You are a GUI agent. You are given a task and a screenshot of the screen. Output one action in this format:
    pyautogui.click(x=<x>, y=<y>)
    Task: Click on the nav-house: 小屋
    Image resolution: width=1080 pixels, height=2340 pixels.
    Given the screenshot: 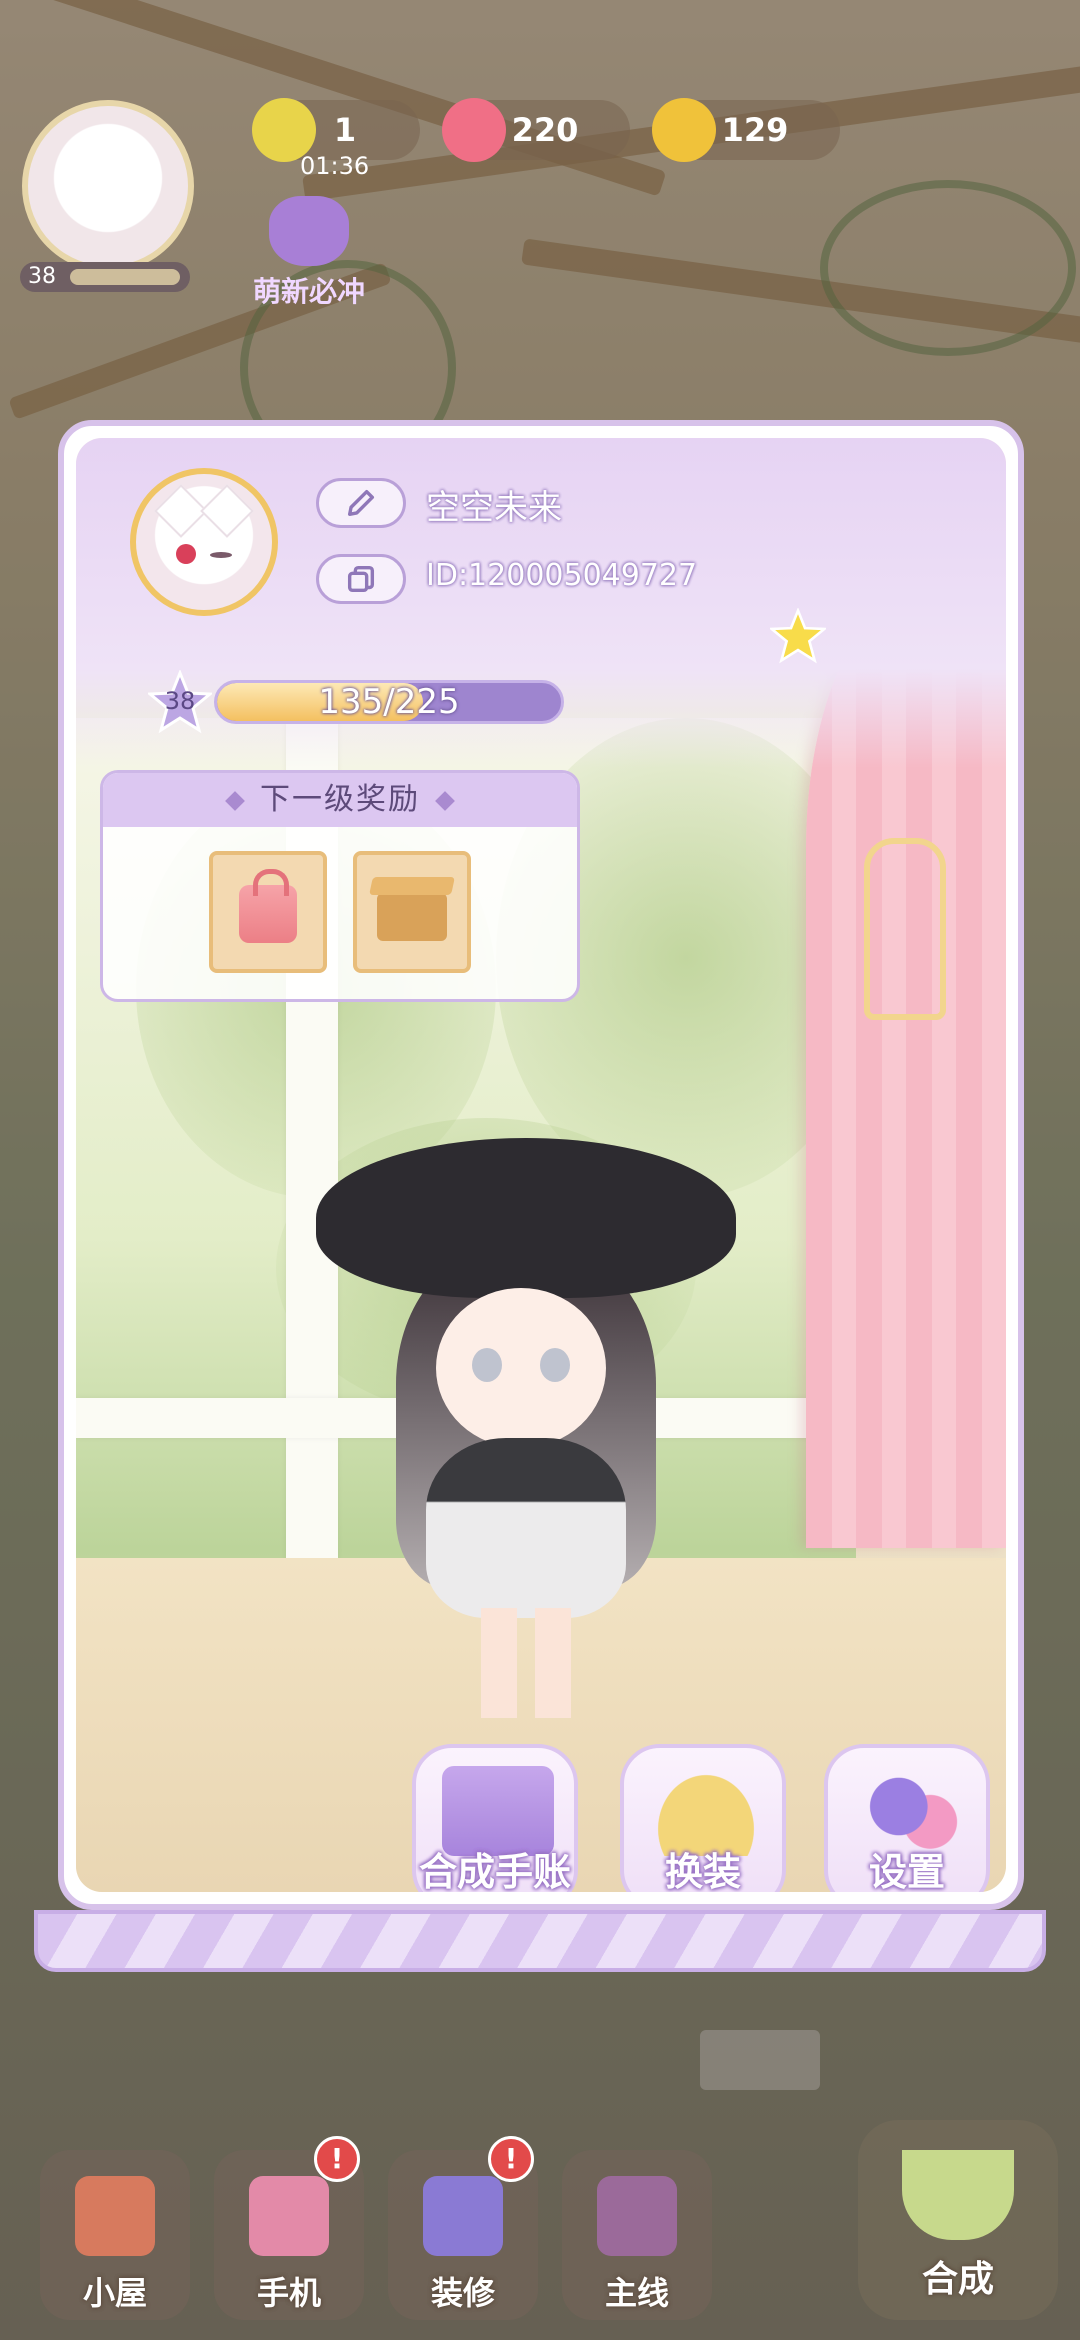 What is the action you would take?
    pyautogui.click(x=115, y=2235)
    